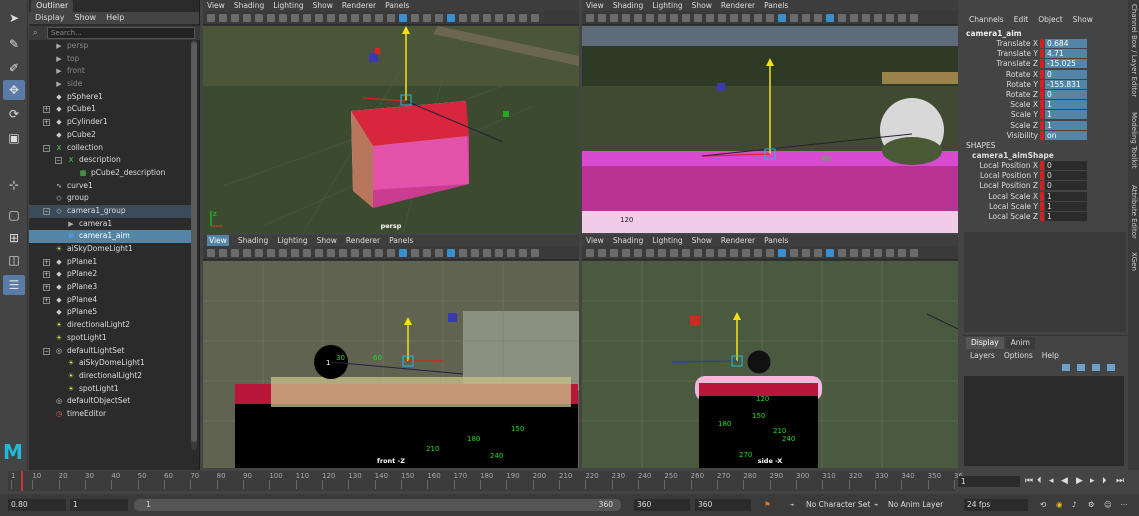 This screenshot has width=1139, height=516. What do you see at coordinates (110, 59) in the screenshot?
I see `outliner-item: ▶ top` at bounding box center [110, 59].